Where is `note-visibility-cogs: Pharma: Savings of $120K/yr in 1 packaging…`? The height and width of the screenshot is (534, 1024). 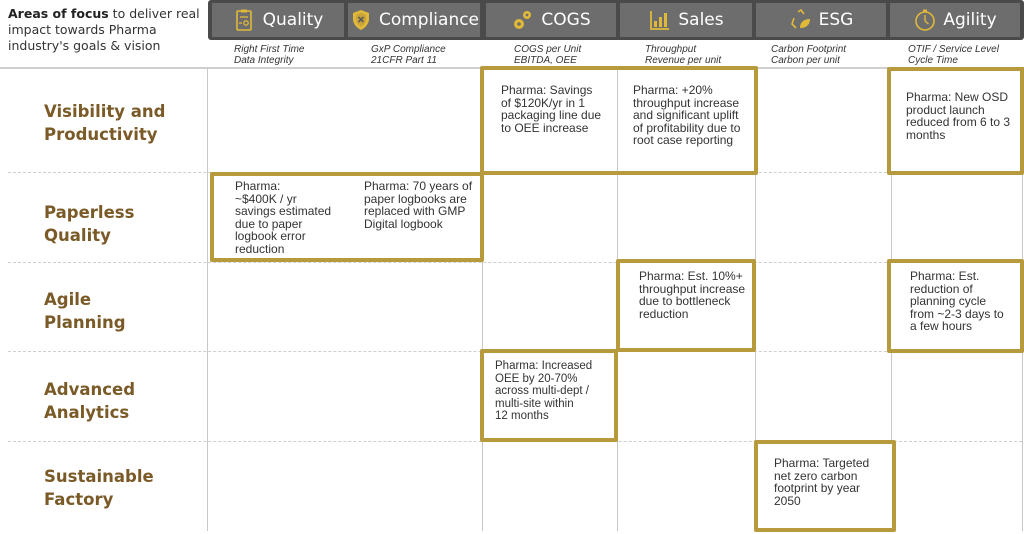
note-visibility-cogs: Pharma: Savings of $120K/yr in 1 packaging… is located at coordinates (551, 109).